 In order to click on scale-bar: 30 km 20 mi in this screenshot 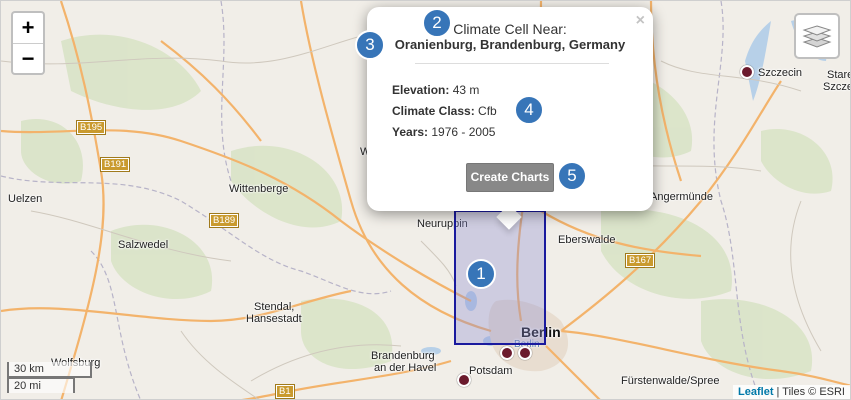, I will do `click(49, 377)`.